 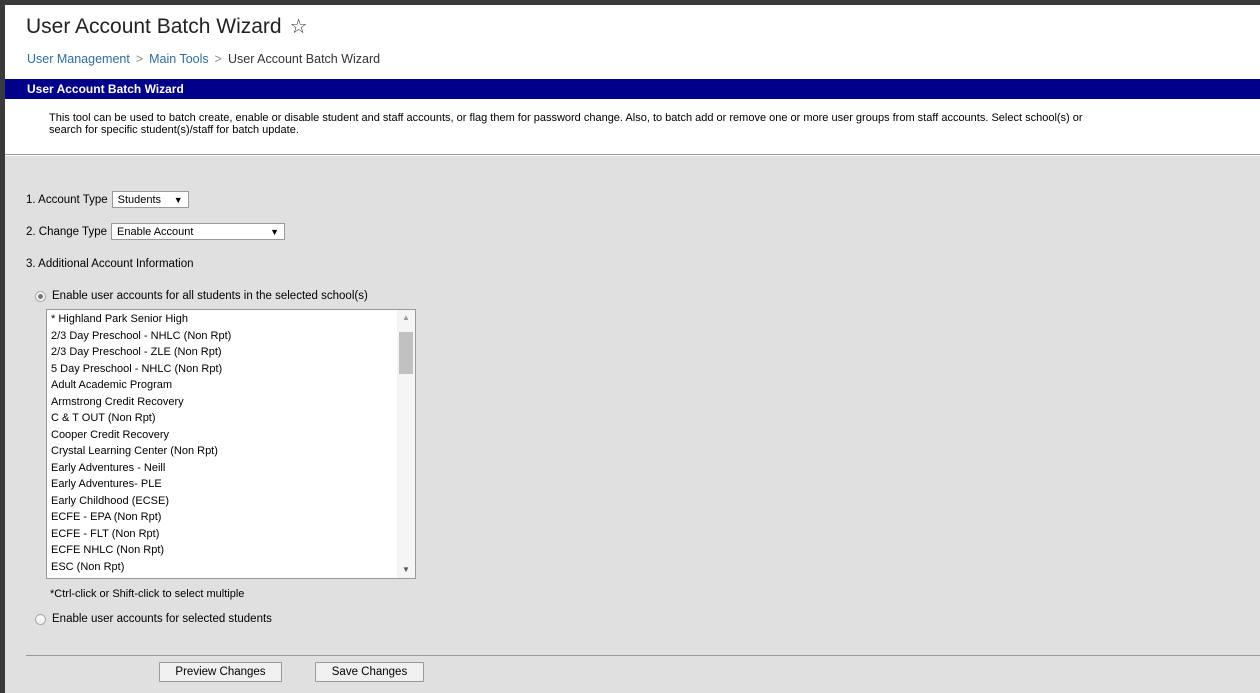 I want to click on school-list-item: ECFE - FLT (Non Rpt), so click(x=141, y=534).